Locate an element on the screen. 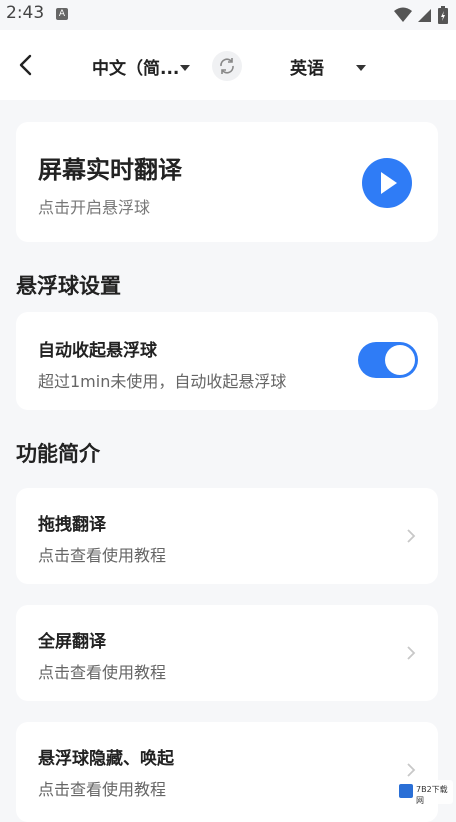  status-icons is located at coordinates (421, 15).